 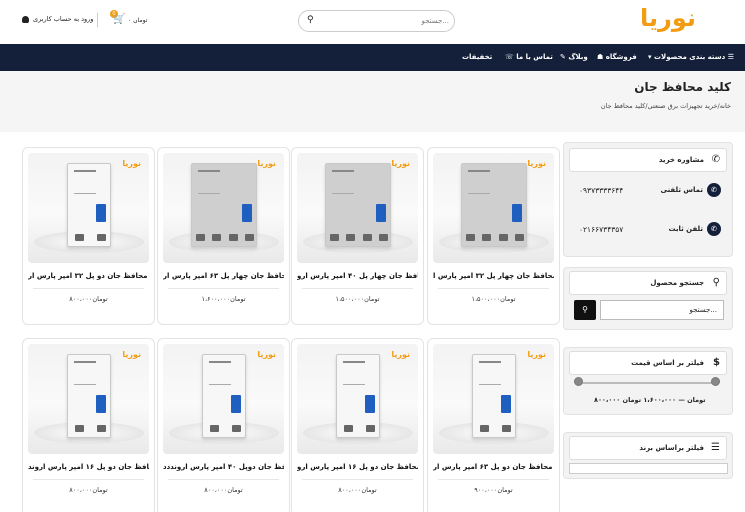 I want to click on product-title: کلید محافظ جان دوپل ۴۰ آمپر پارس ارونددد, so click(x=223, y=467).